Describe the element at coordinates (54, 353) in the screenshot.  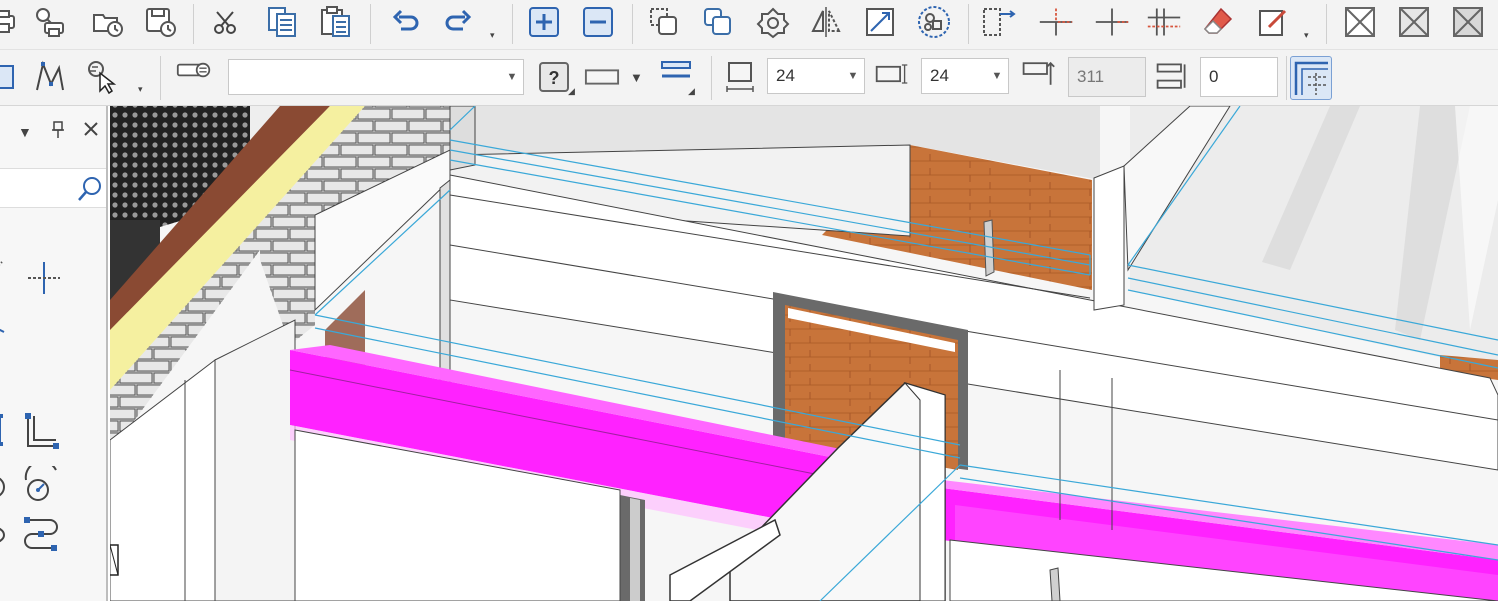
I see `tools-panel: ▼` at that location.